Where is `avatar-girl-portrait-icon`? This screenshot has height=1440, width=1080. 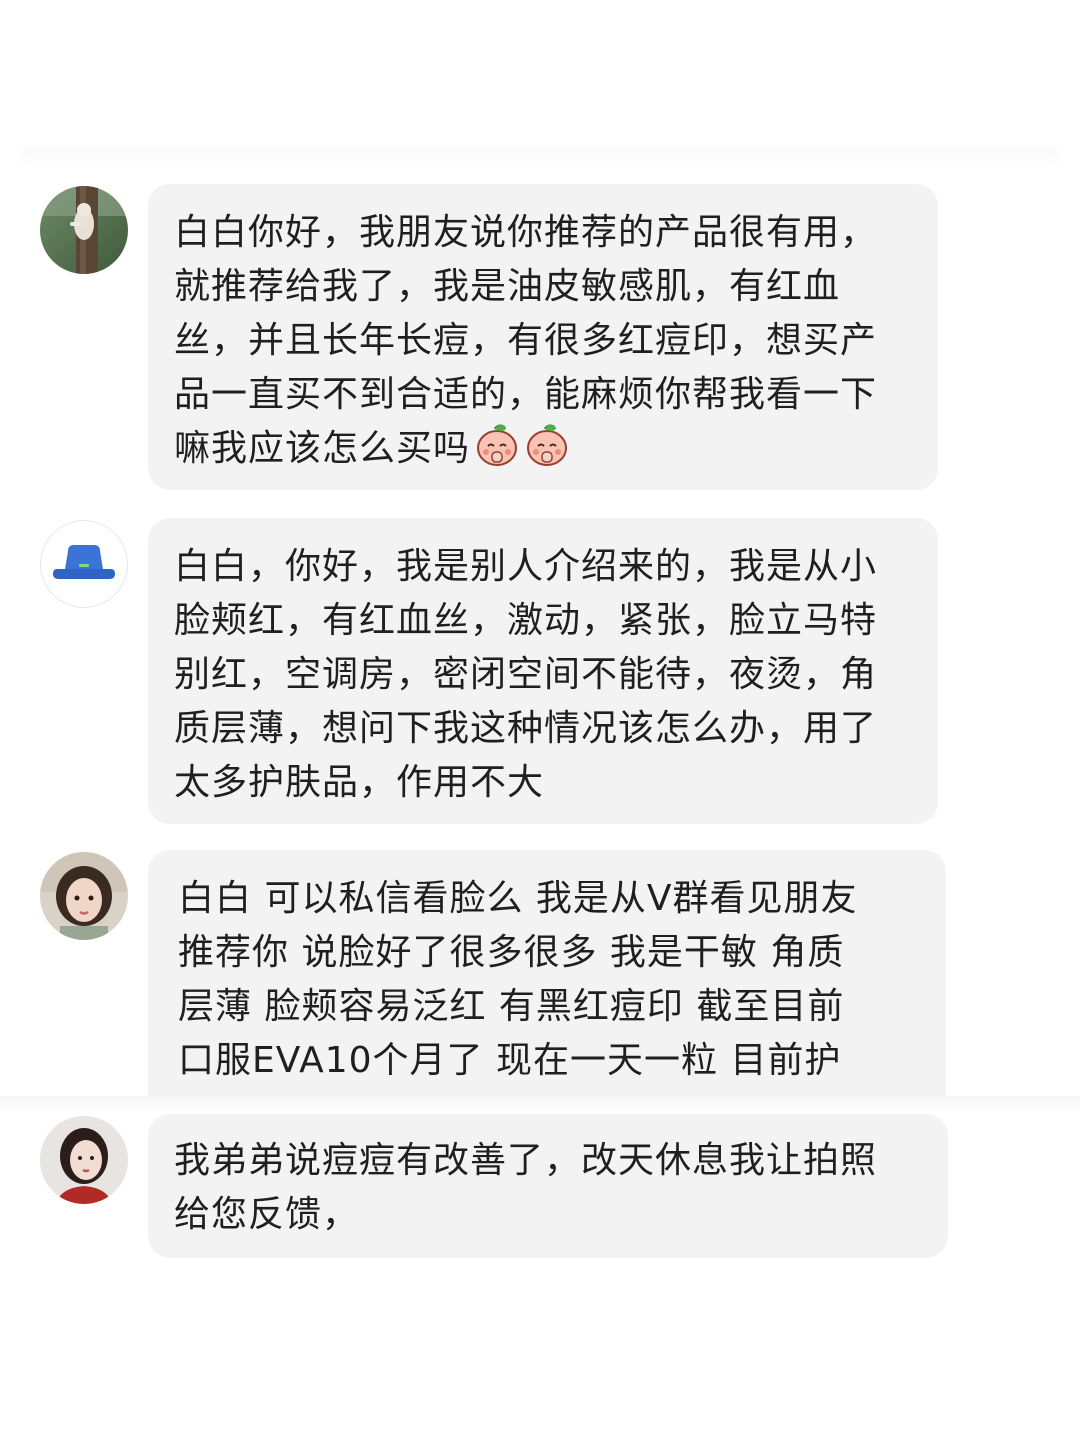 avatar-girl-portrait-icon is located at coordinates (84, 896).